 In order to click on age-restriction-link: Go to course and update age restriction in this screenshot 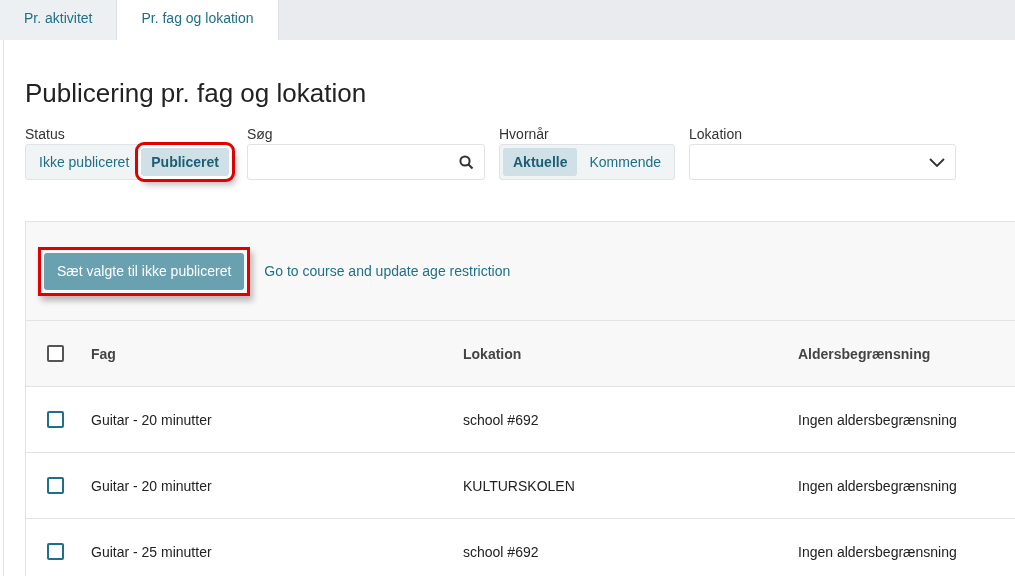, I will do `click(387, 271)`.